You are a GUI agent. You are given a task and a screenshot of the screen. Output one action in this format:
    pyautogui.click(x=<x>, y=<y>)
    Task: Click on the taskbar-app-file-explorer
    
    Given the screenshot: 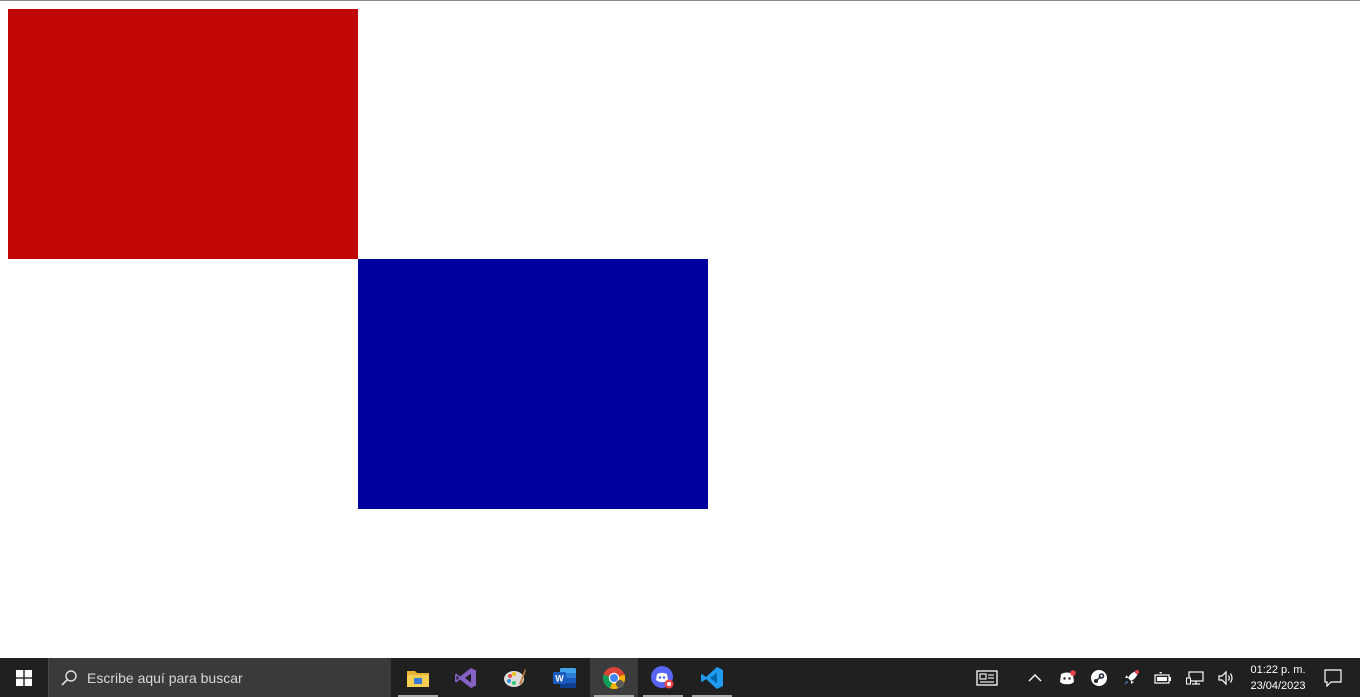 What is the action you would take?
    pyautogui.click(x=418, y=677)
    